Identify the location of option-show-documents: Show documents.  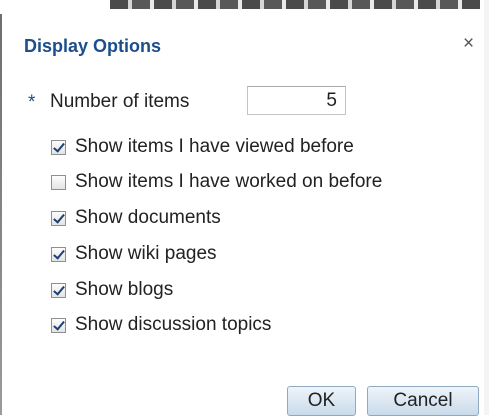
(136, 218).